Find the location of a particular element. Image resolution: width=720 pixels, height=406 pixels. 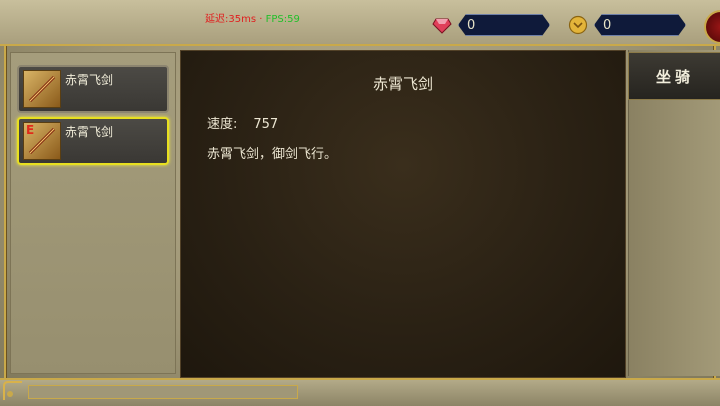

tab-mount: 坐骑 is located at coordinates (674, 76).